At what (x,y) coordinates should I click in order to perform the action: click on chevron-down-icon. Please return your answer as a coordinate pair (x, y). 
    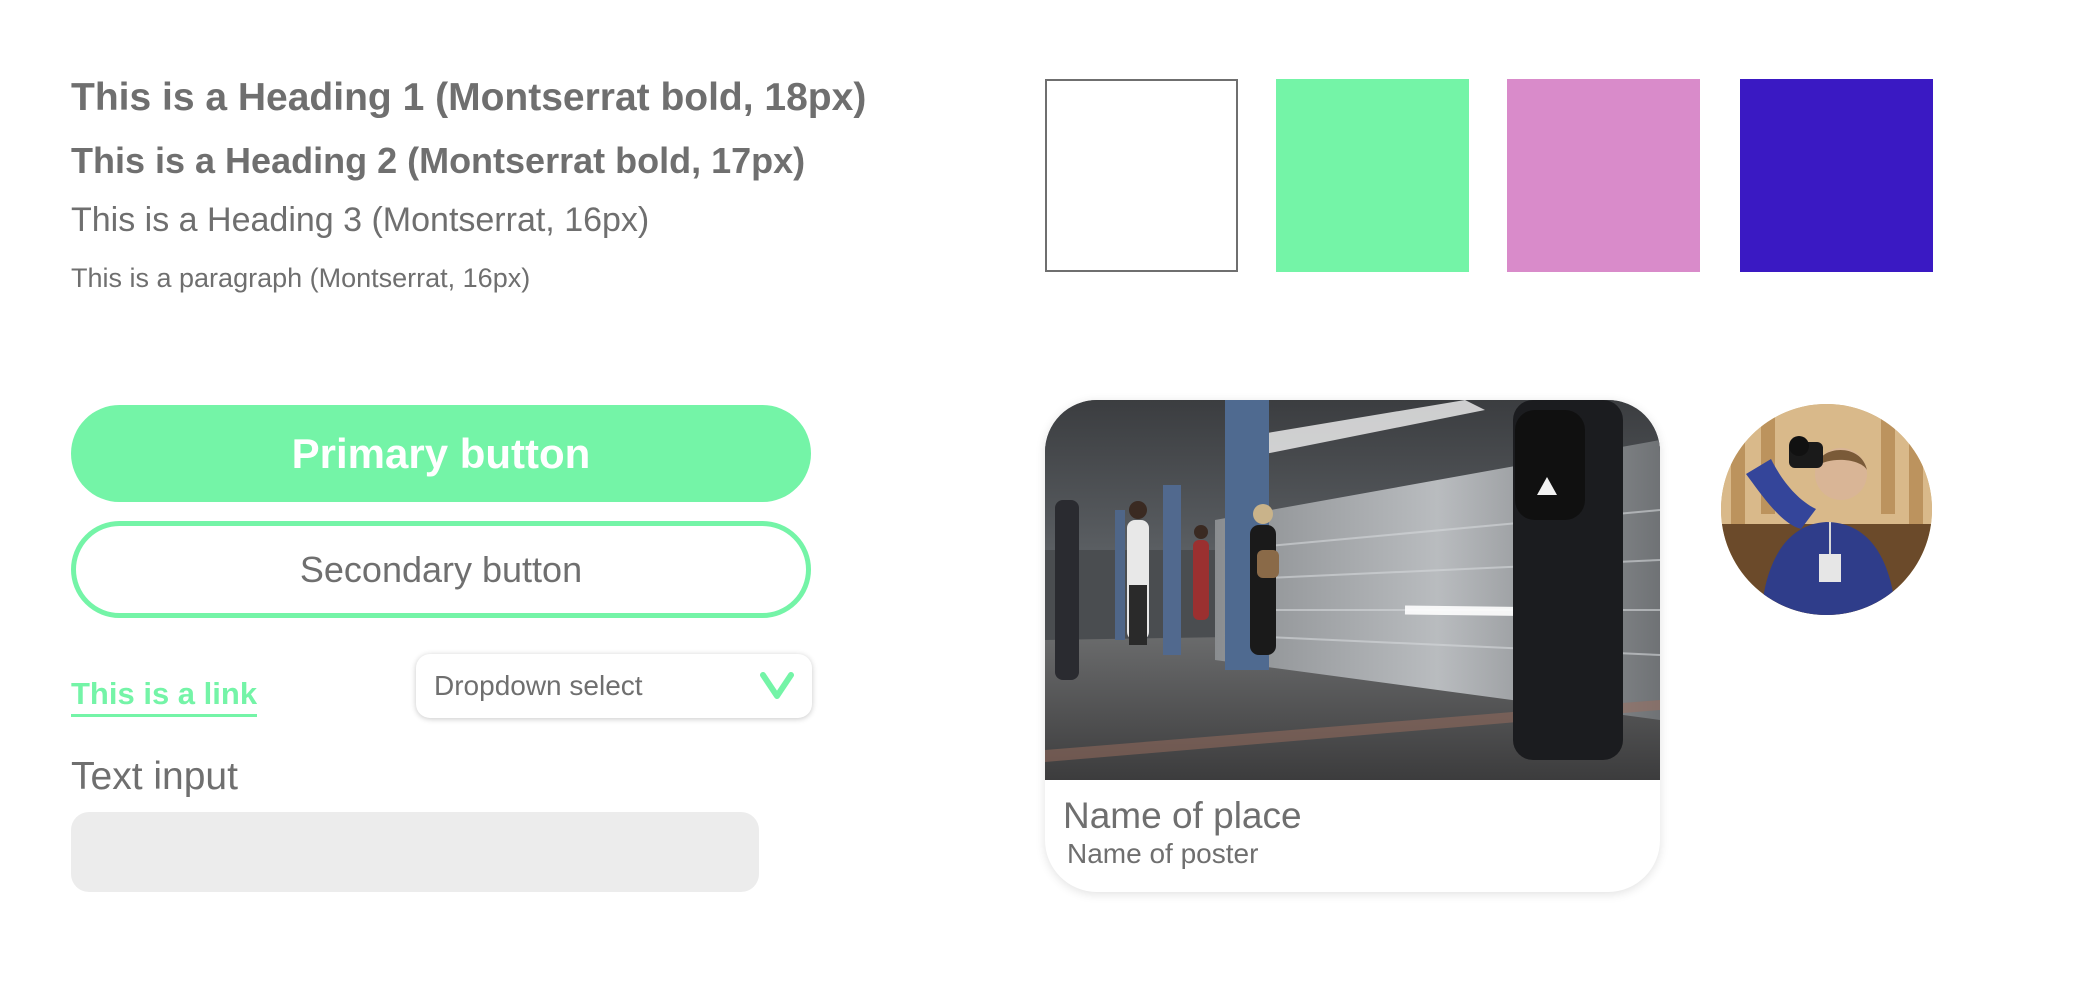
    Looking at the image, I should click on (777, 685).